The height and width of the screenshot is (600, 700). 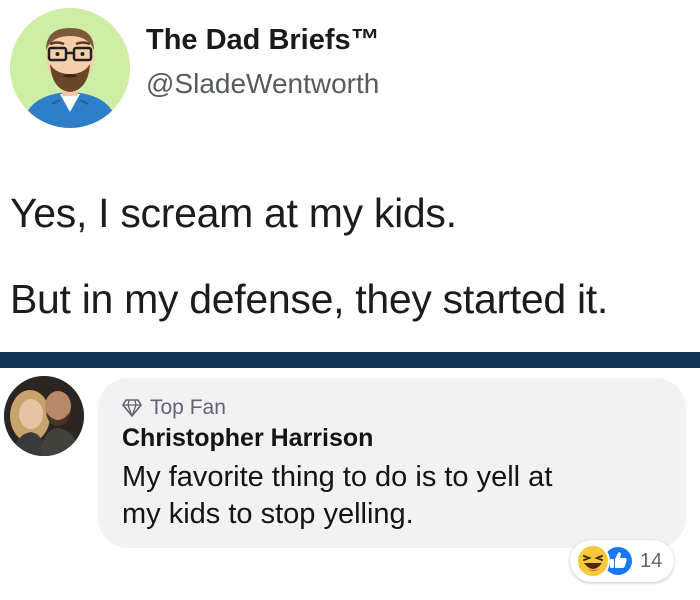 What do you see at coordinates (309, 299) in the screenshot?
I see `tweet-text-line: But in my defense, they started it.` at bounding box center [309, 299].